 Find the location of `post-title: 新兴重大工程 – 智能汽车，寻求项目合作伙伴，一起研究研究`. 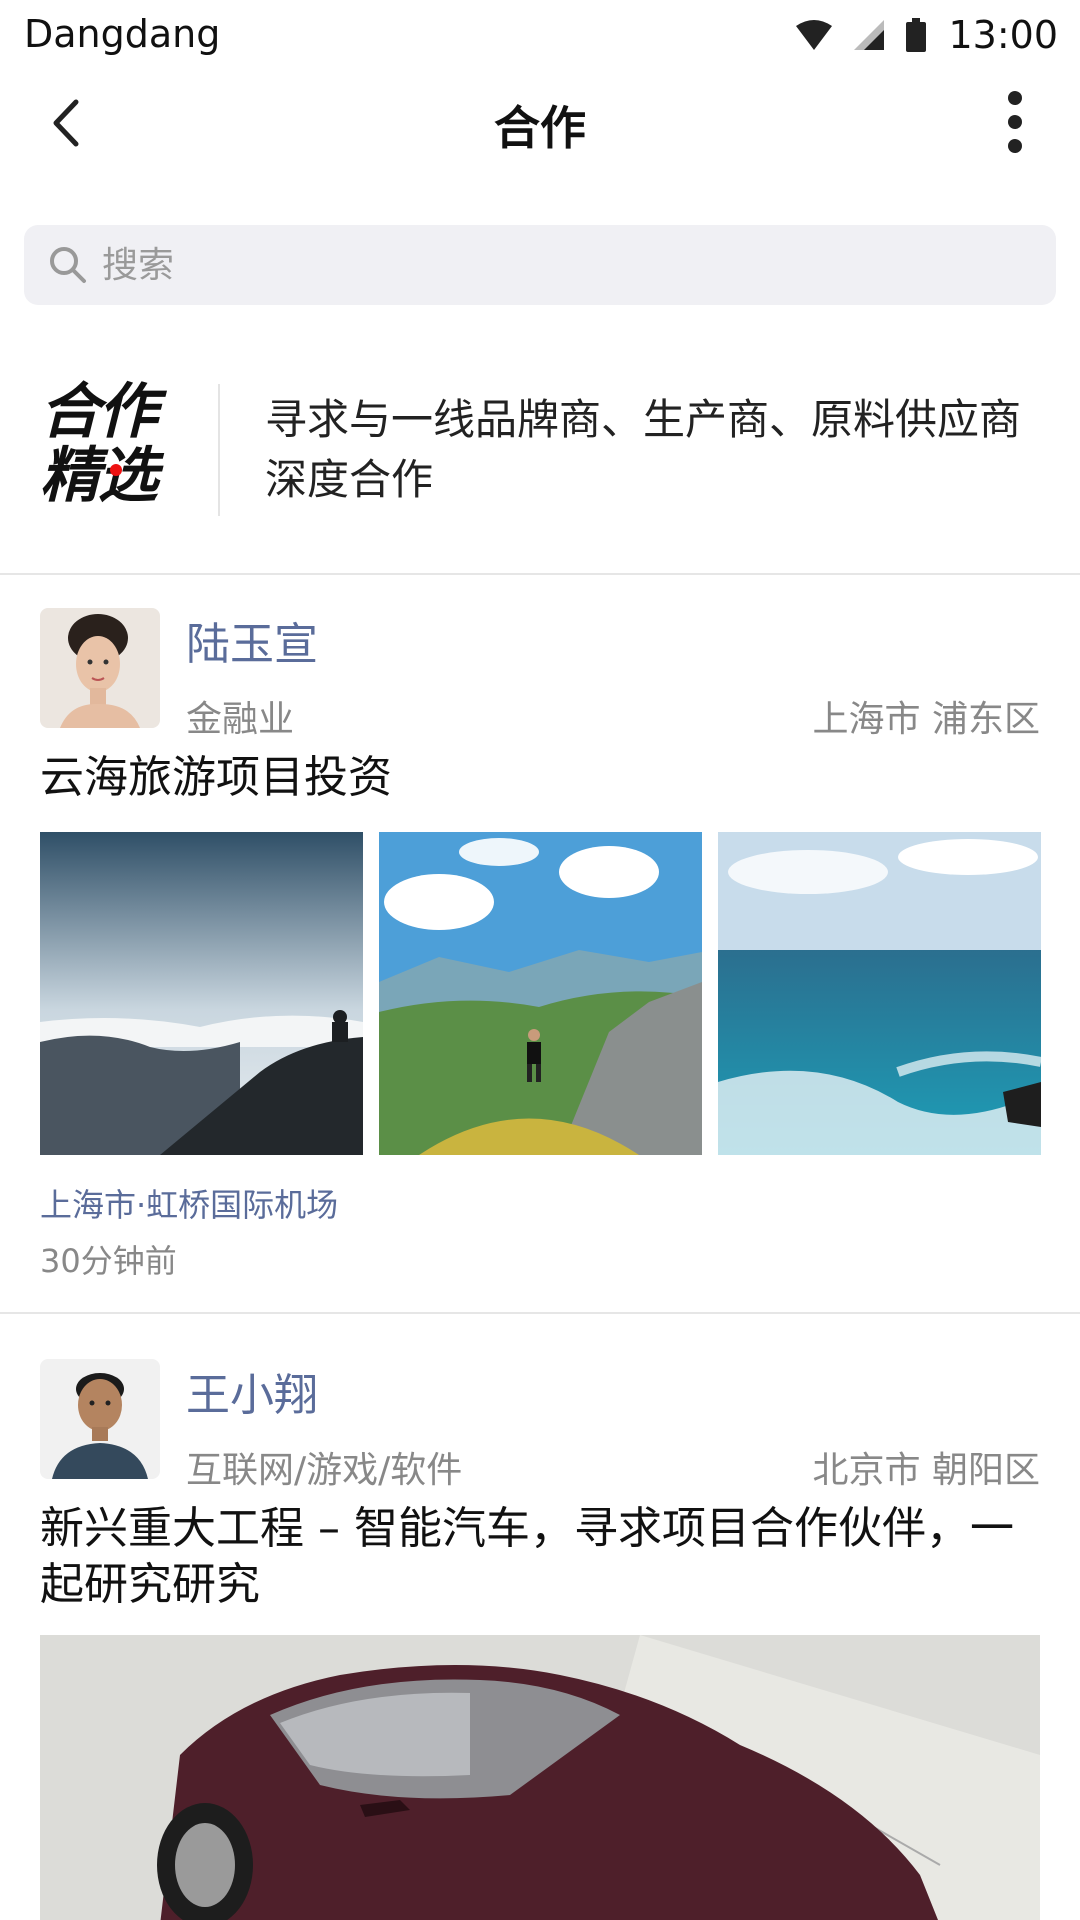

post-title: 新兴重大工程 – 智能汽车，寻求项目合作伙伴，一起研究研究 is located at coordinates (527, 1556).